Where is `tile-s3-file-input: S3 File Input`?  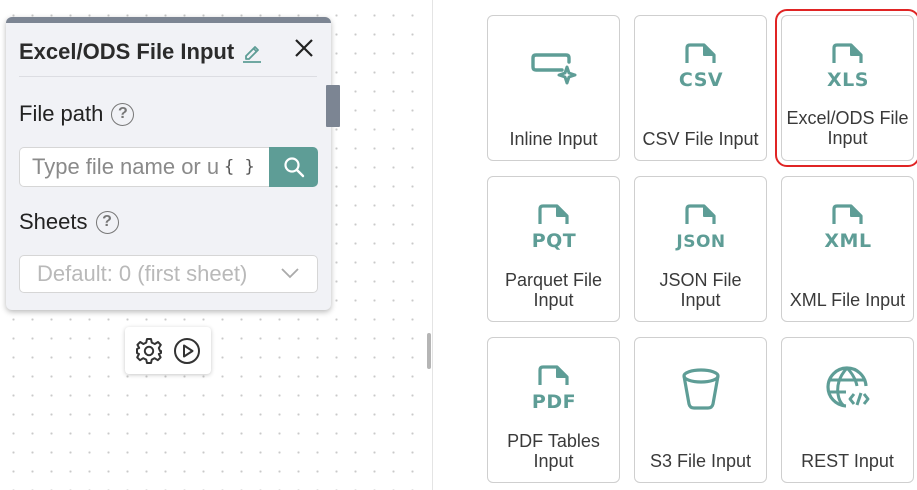 tile-s3-file-input: S3 File Input is located at coordinates (700, 410).